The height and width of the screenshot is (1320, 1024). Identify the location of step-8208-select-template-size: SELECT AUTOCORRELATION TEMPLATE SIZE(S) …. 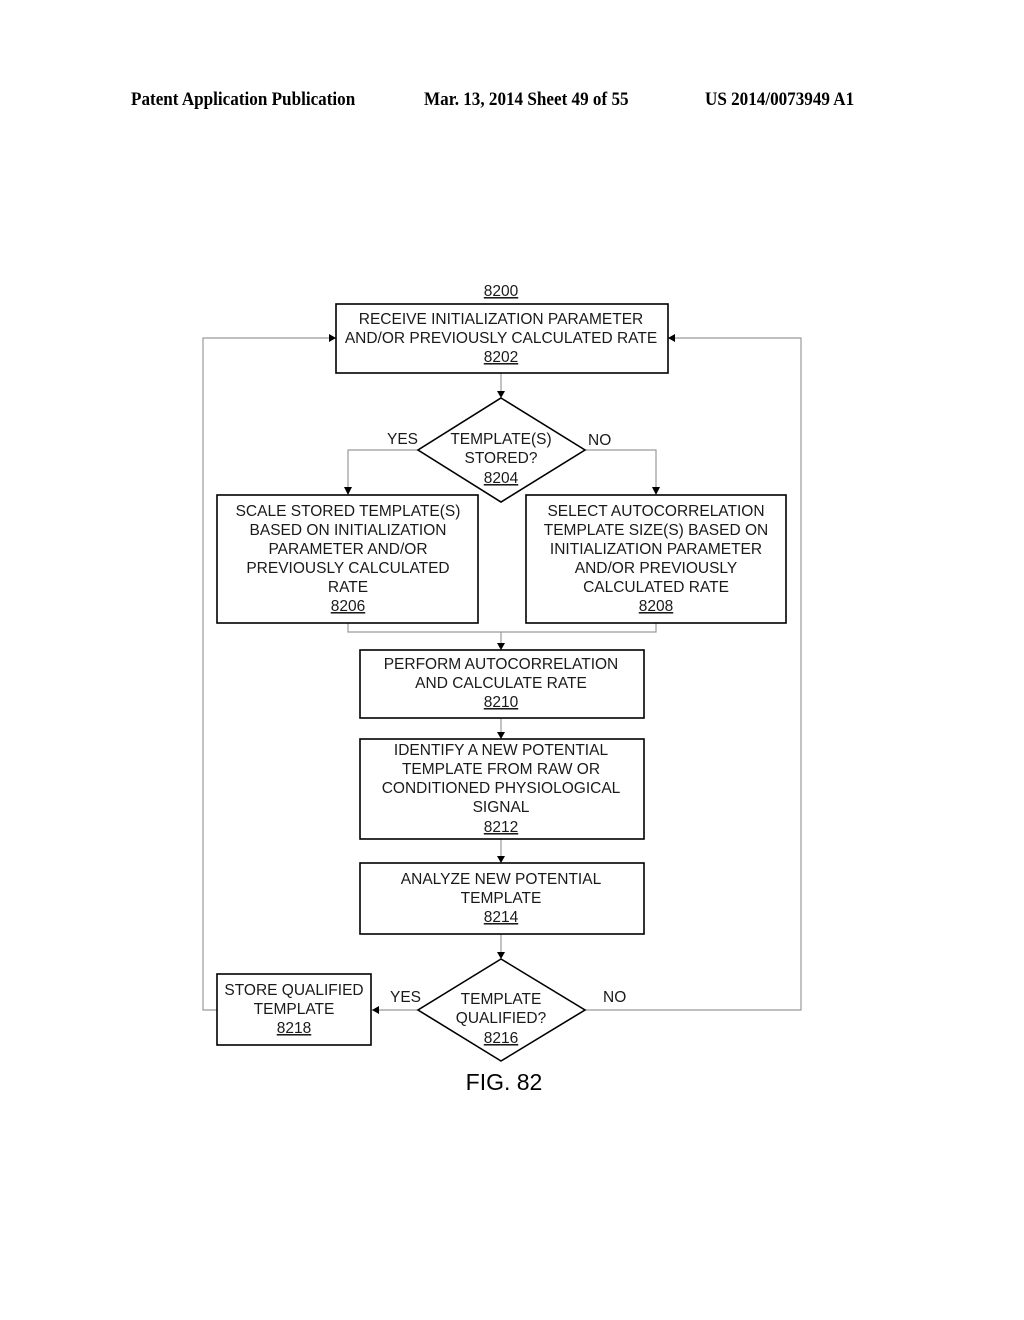
(656, 559).